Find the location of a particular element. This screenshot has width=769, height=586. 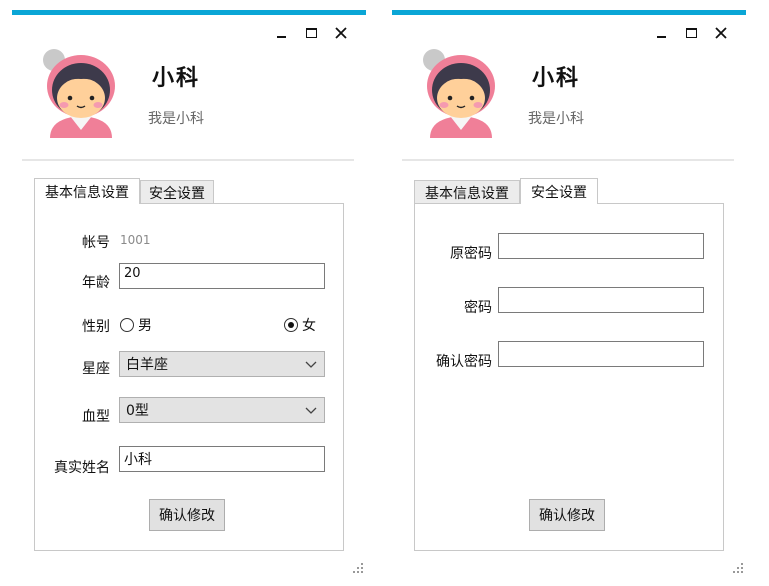

account-value: 1001 is located at coordinates (135, 240).